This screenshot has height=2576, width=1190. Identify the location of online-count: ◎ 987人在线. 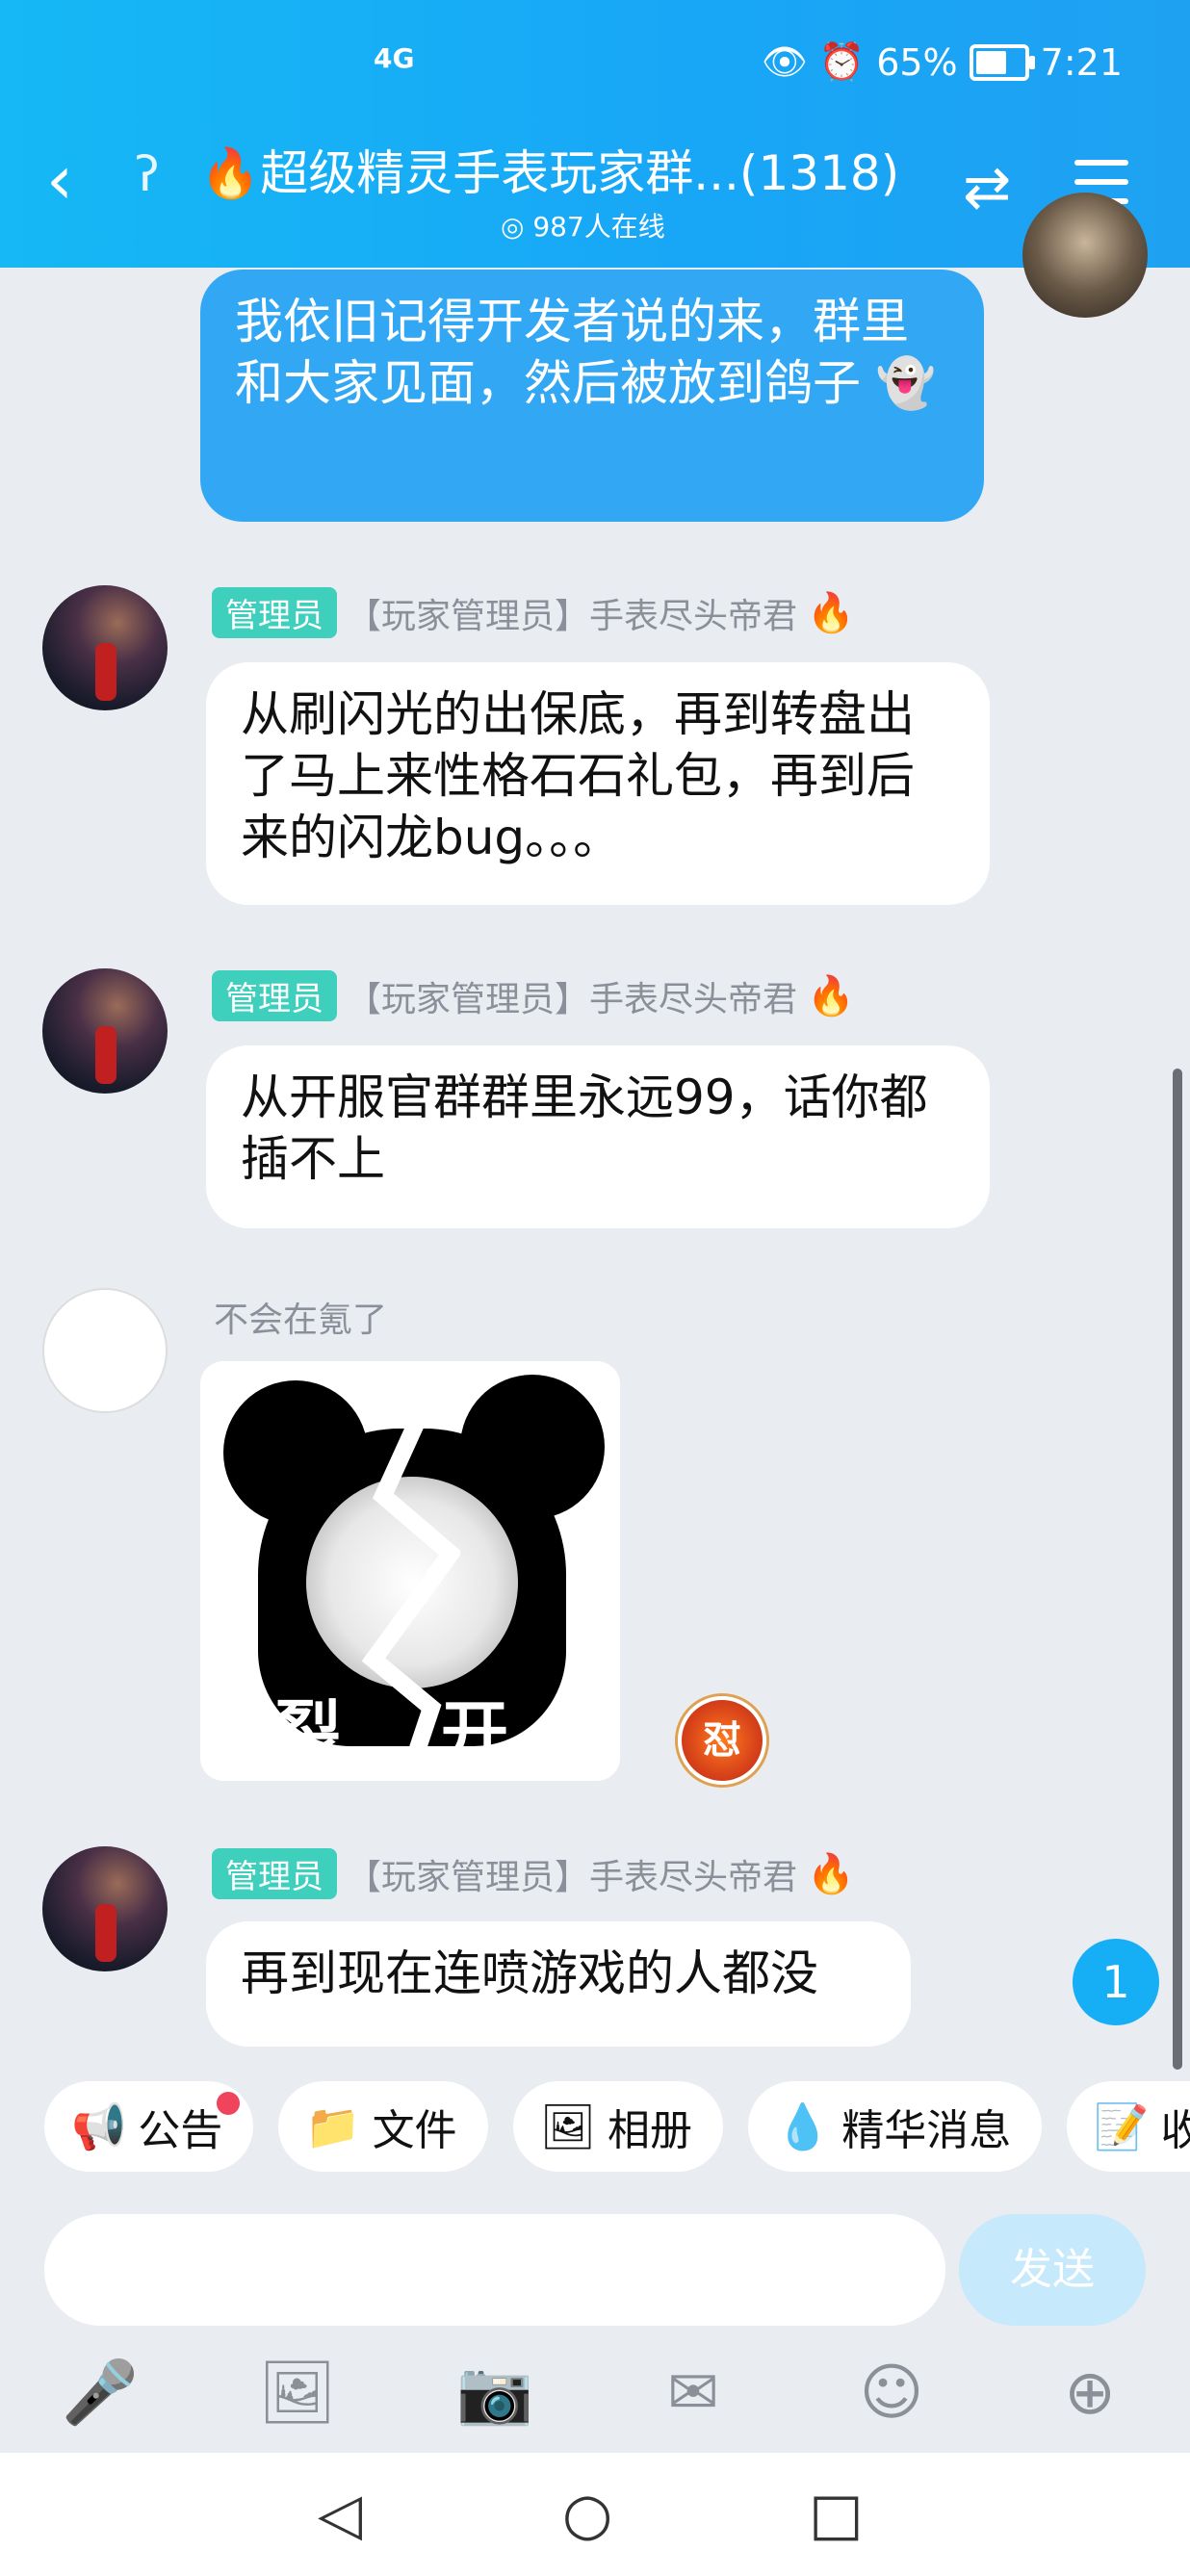
(583, 227).